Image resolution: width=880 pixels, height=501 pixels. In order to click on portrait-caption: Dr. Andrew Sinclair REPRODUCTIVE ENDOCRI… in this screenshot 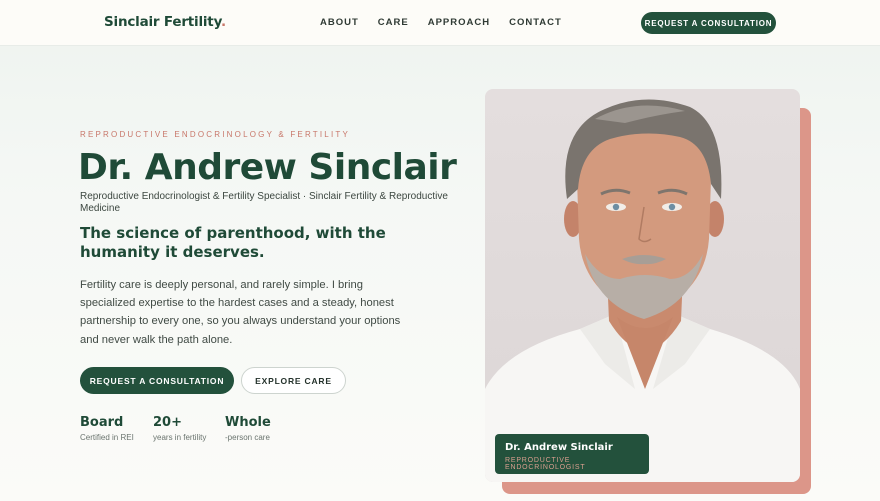, I will do `click(572, 454)`.